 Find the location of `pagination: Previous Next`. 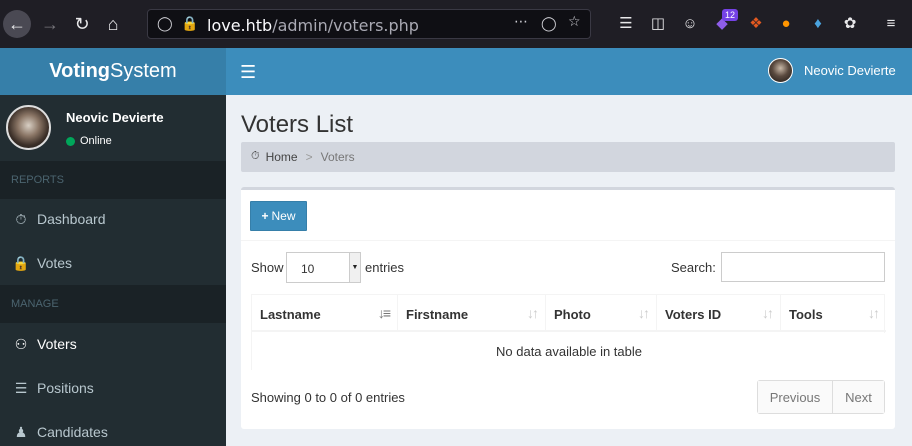

pagination: Previous Next is located at coordinates (821, 397).